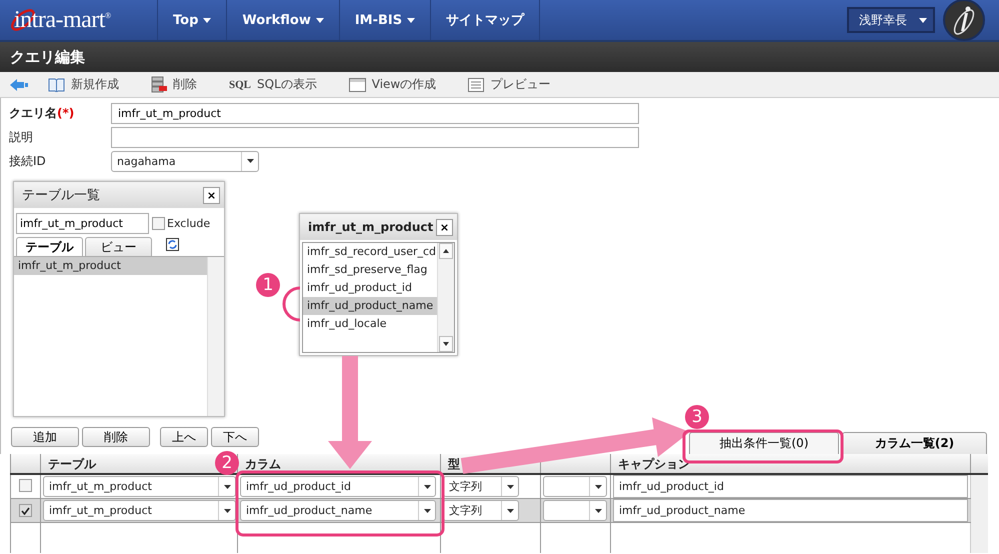 This screenshot has width=999, height=554. Describe the element at coordinates (172, 244) in the screenshot. I see `refresh-icon` at that location.